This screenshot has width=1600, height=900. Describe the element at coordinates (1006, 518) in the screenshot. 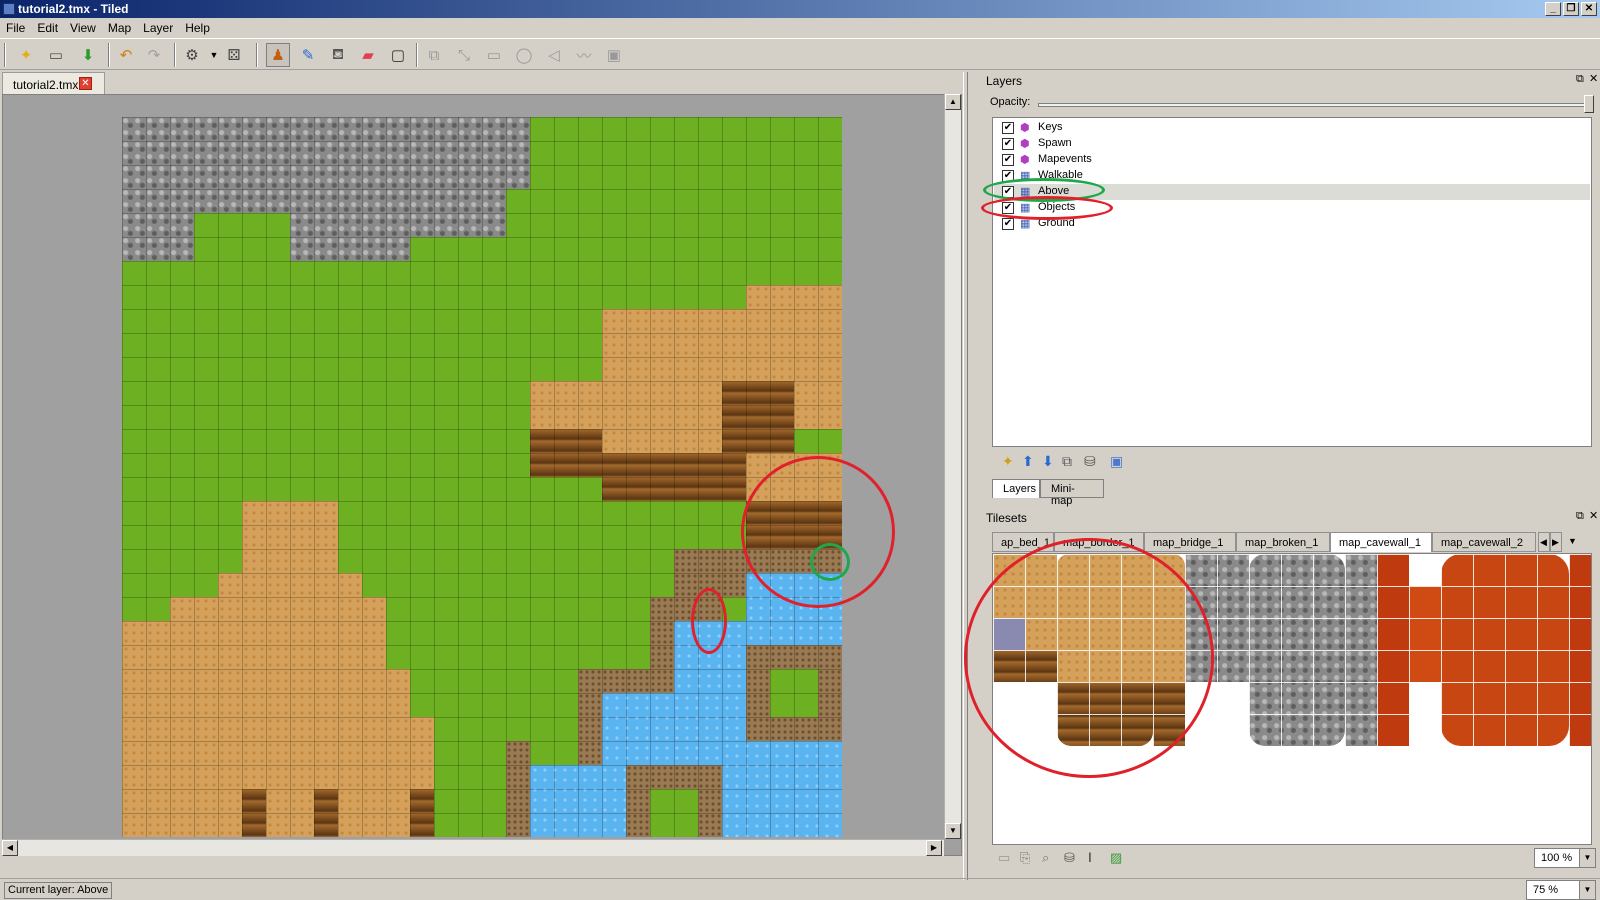

I see `tilesets-panel-title: Tilesets` at that location.